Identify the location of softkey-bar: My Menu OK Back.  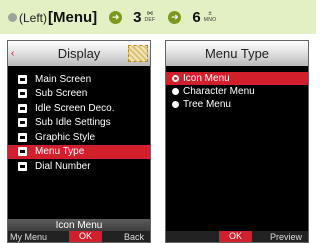
(79, 236).